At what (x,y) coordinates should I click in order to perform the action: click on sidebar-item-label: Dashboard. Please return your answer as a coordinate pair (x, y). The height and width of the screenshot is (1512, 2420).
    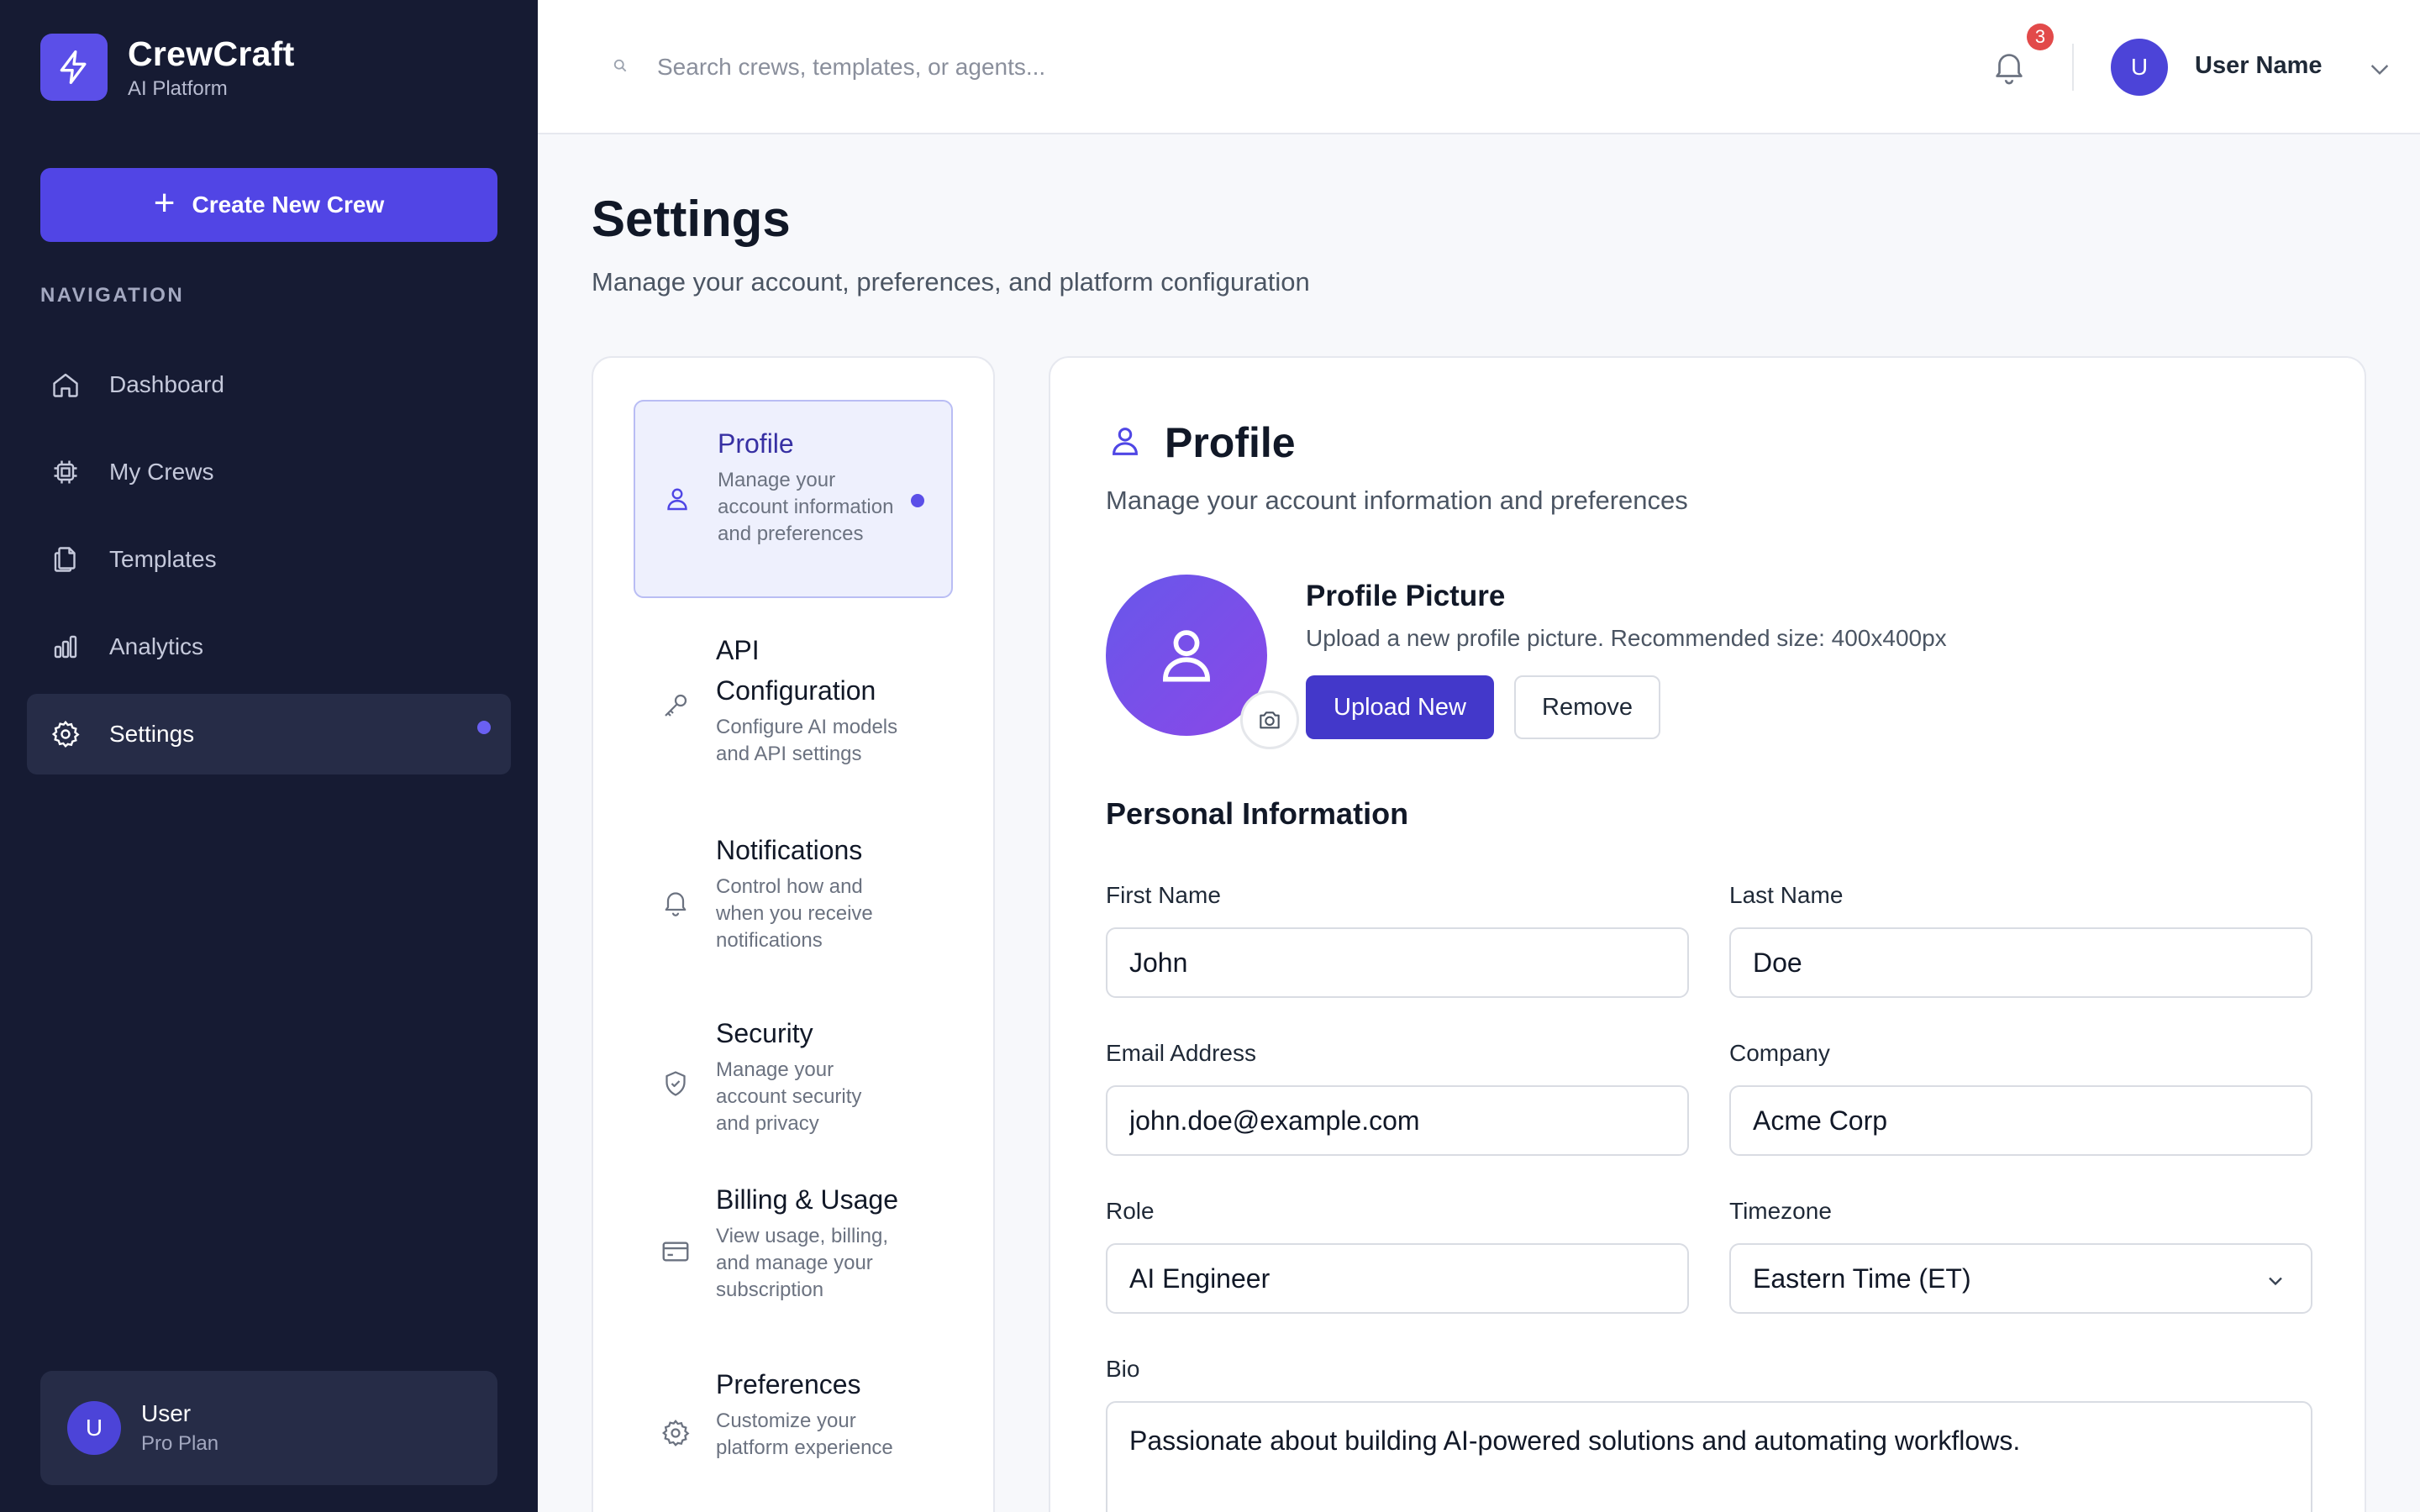
    Looking at the image, I should click on (166, 384).